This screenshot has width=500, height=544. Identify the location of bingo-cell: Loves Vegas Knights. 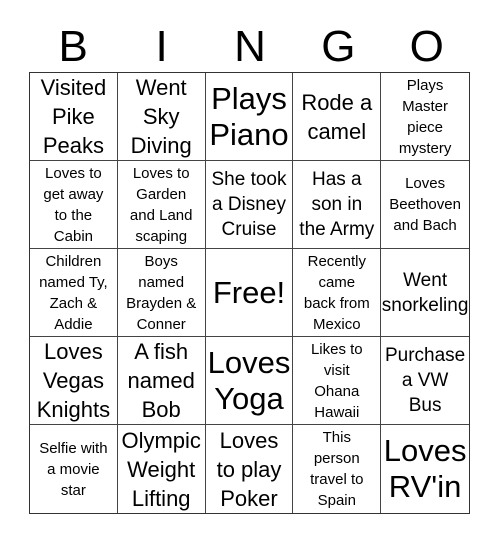
(74, 381).